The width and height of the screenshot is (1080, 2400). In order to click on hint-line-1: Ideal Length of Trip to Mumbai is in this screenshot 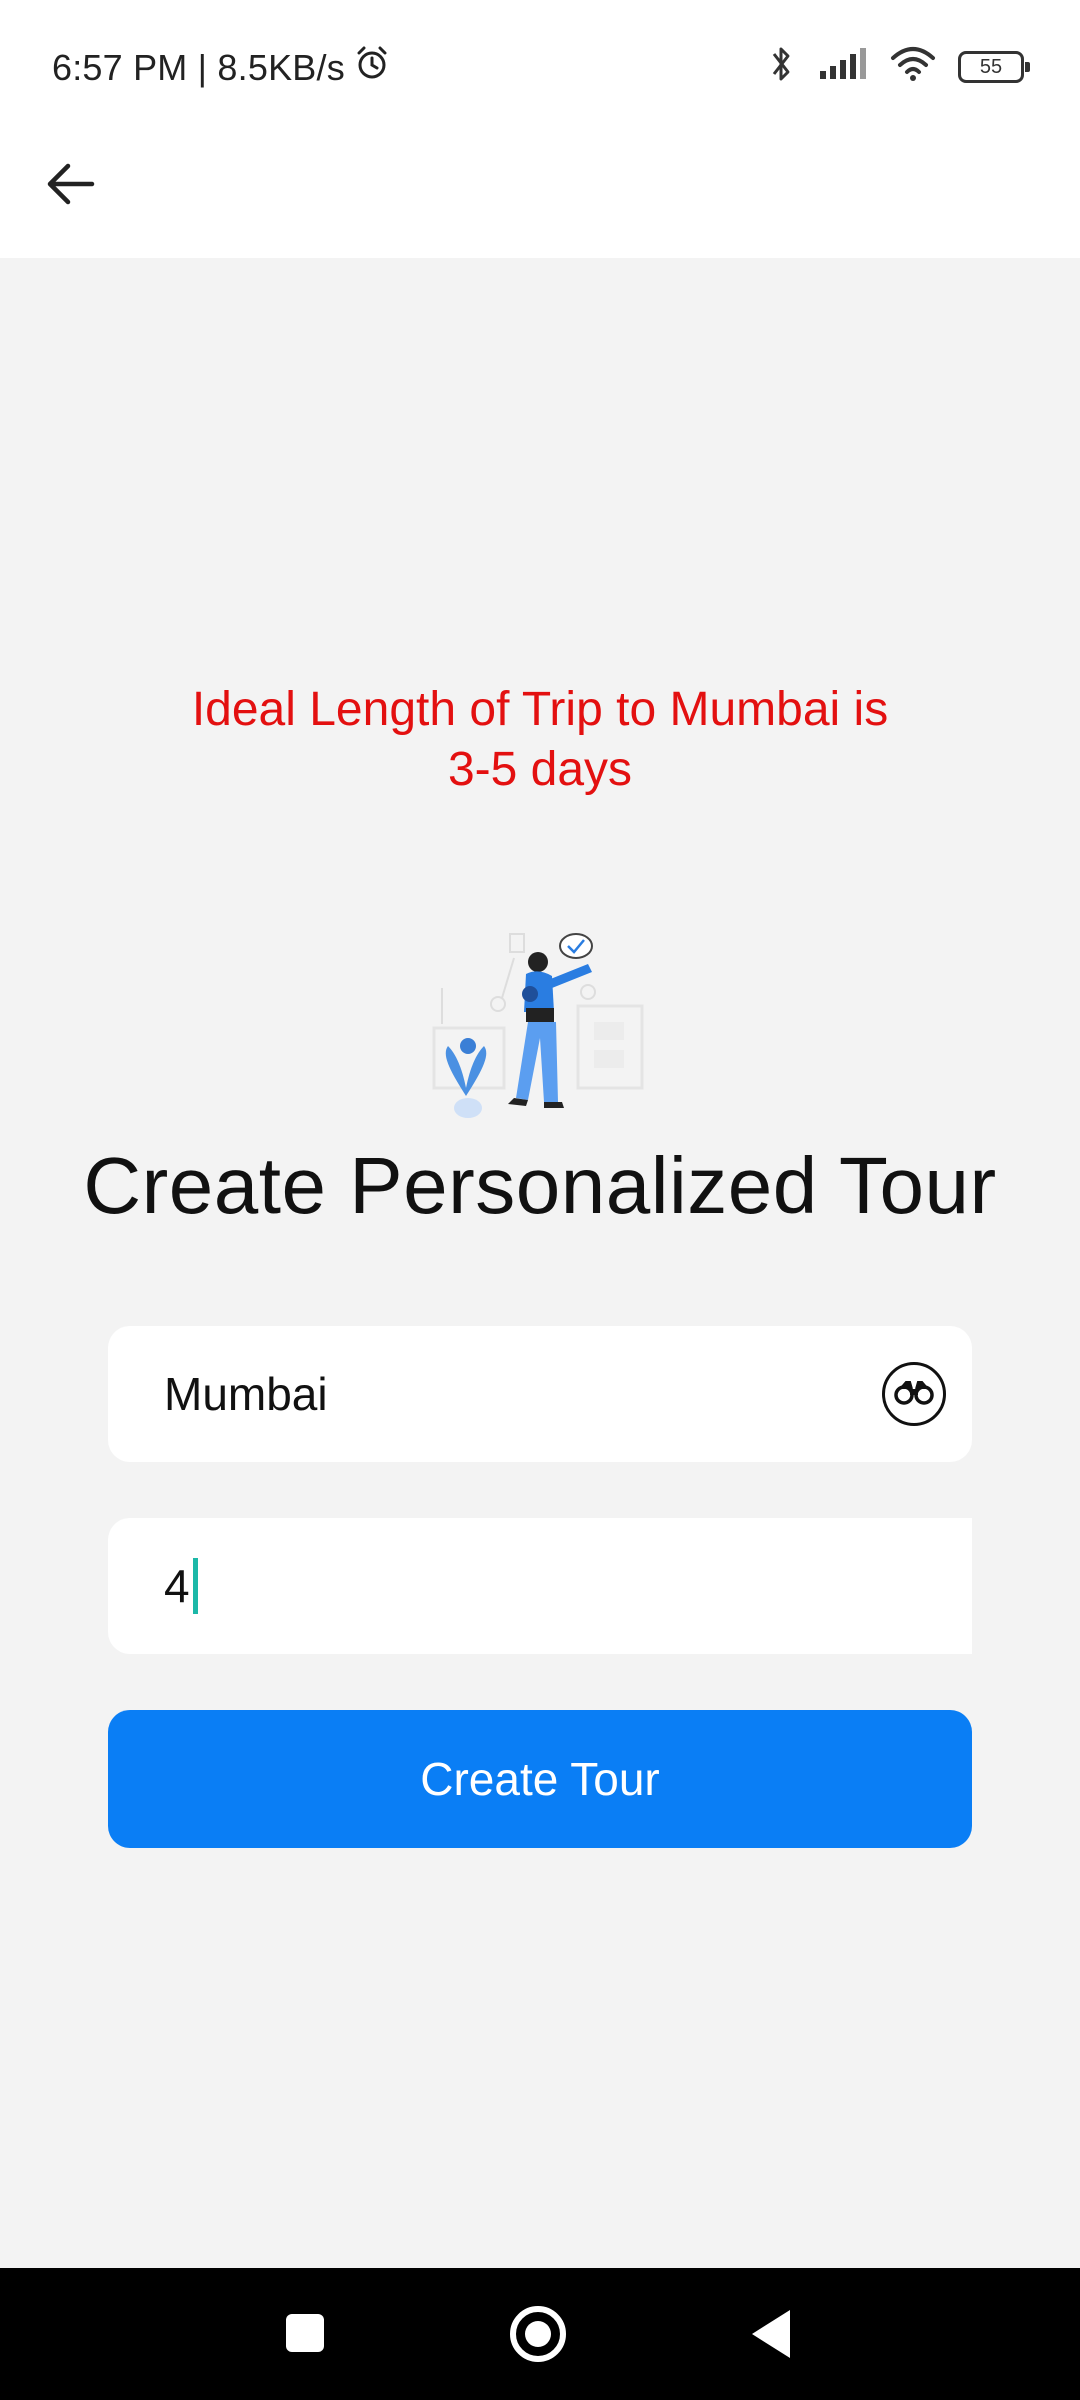, I will do `click(540, 709)`.